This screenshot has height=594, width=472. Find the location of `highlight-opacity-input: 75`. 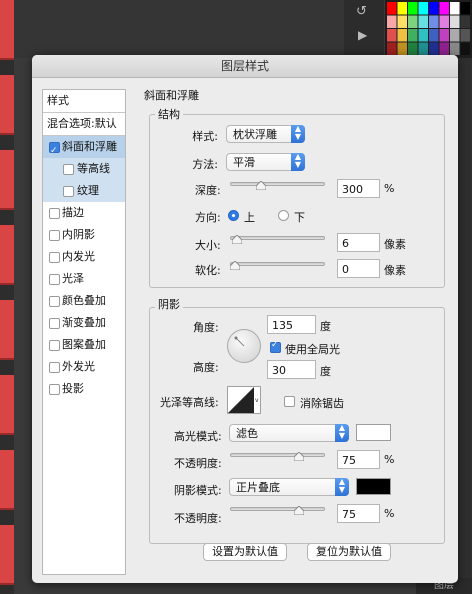

highlight-opacity-input: 75 is located at coordinates (358, 459).